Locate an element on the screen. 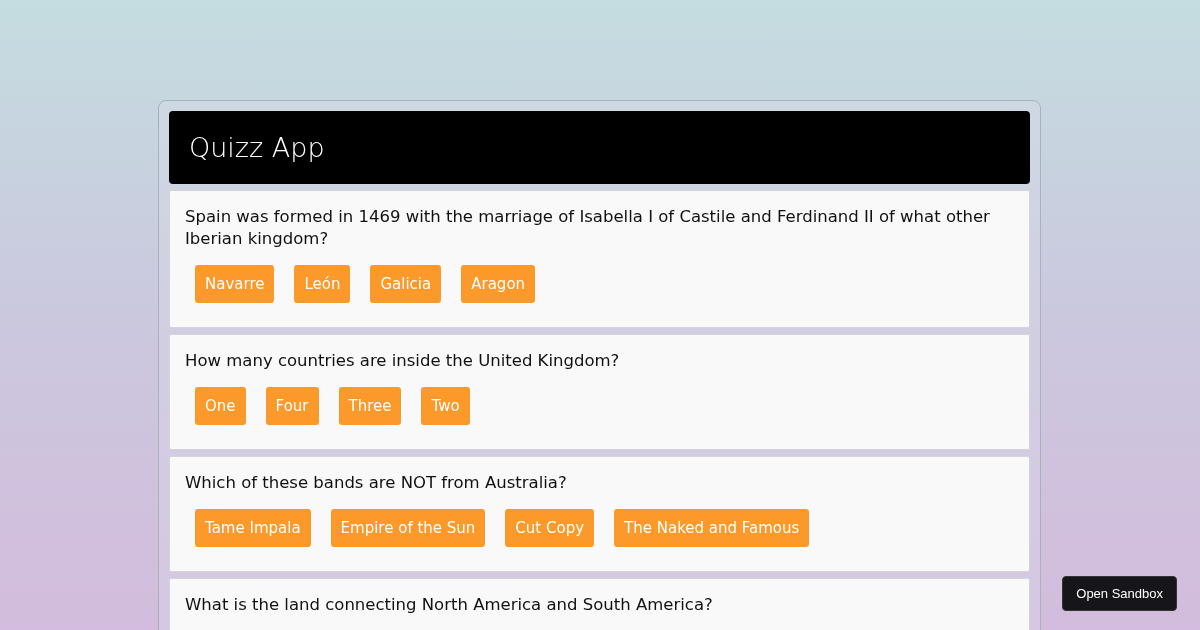  answer-button: Tame Impala is located at coordinates (253, 528).